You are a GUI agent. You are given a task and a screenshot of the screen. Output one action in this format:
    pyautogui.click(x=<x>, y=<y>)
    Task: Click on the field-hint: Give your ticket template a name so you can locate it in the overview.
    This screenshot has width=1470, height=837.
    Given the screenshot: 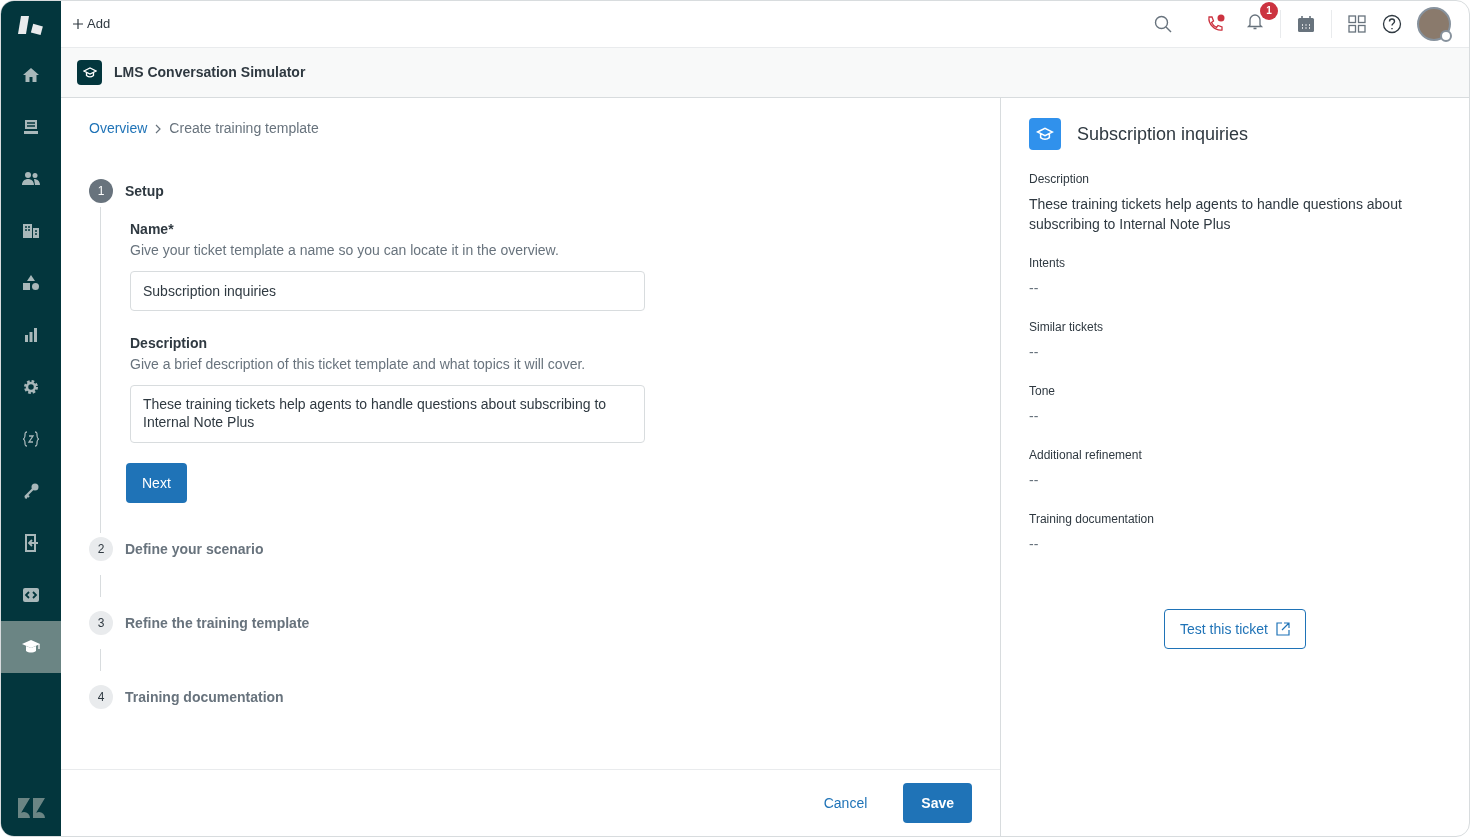 What is the action you would take?
    pyautogui.click(x=345, y=250)
    